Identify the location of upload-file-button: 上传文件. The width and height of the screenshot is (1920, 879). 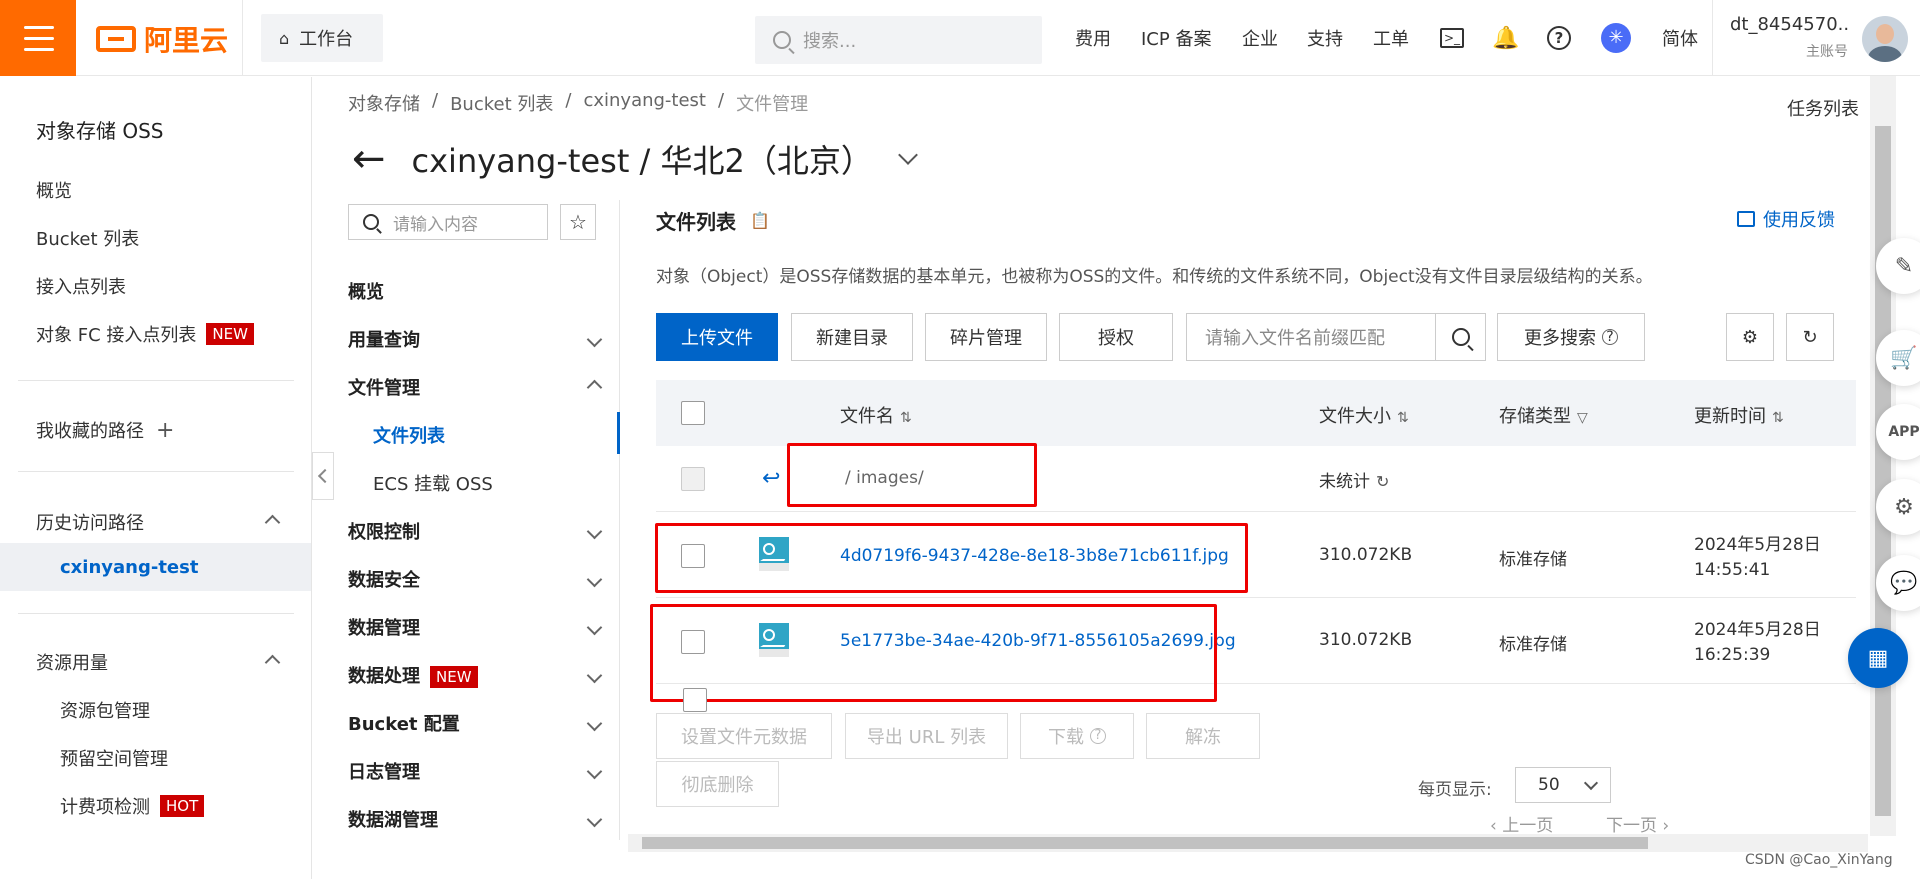
(717, 337).